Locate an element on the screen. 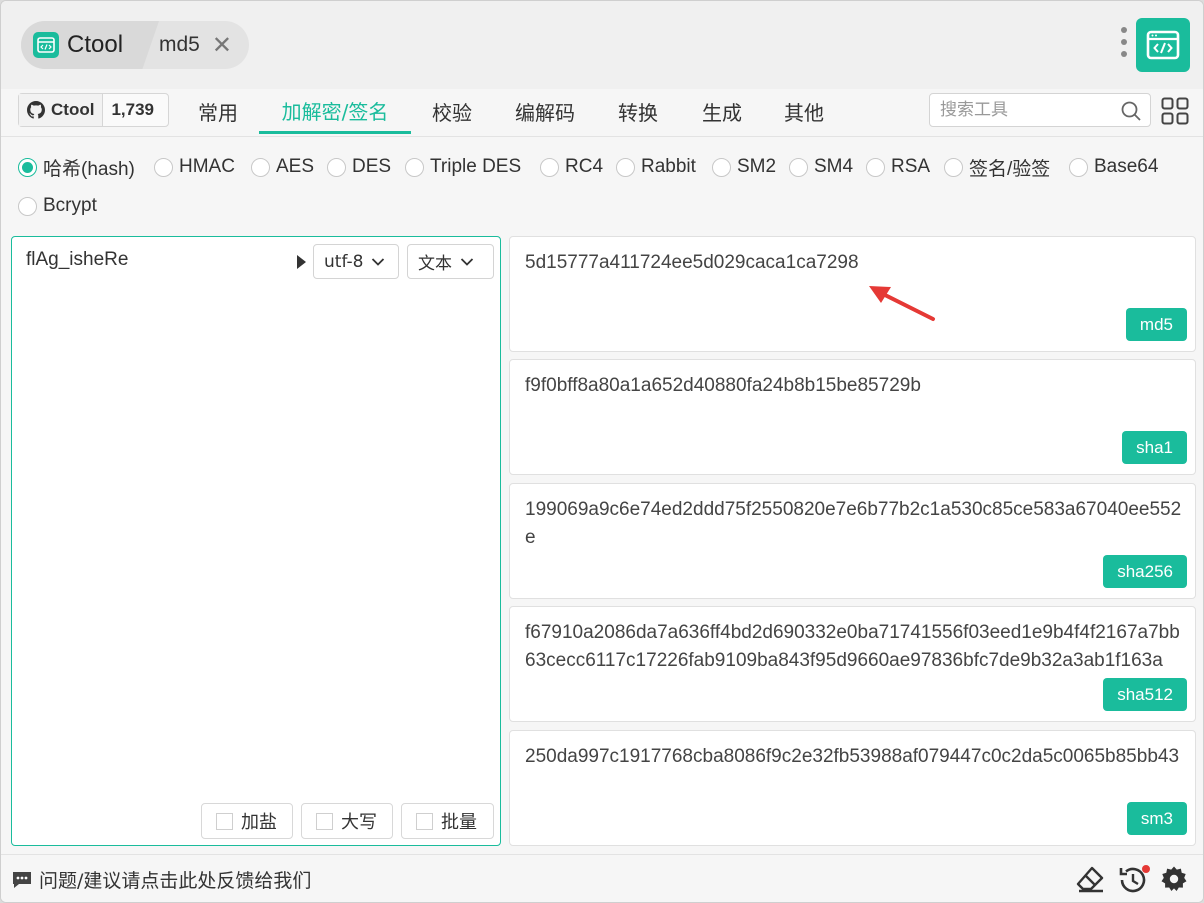 The height and width of the screenshot is (903, 1204). feedback-link: 问题/建议请点击此处反馈给我们 is located at coordinates (161, 879).